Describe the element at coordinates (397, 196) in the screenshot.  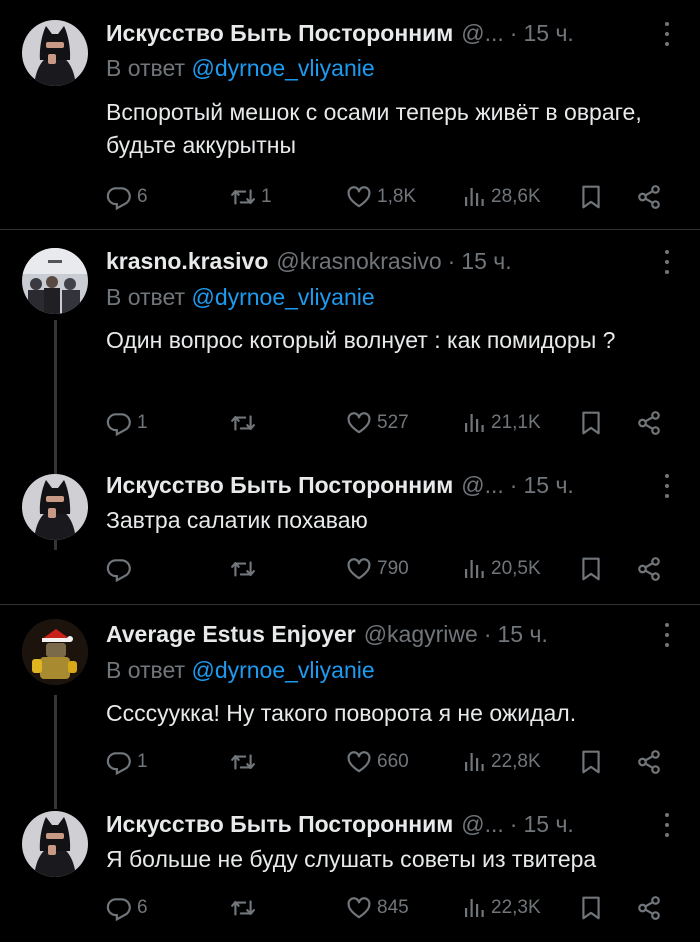
I see `like-count: 1,8K` at that location.